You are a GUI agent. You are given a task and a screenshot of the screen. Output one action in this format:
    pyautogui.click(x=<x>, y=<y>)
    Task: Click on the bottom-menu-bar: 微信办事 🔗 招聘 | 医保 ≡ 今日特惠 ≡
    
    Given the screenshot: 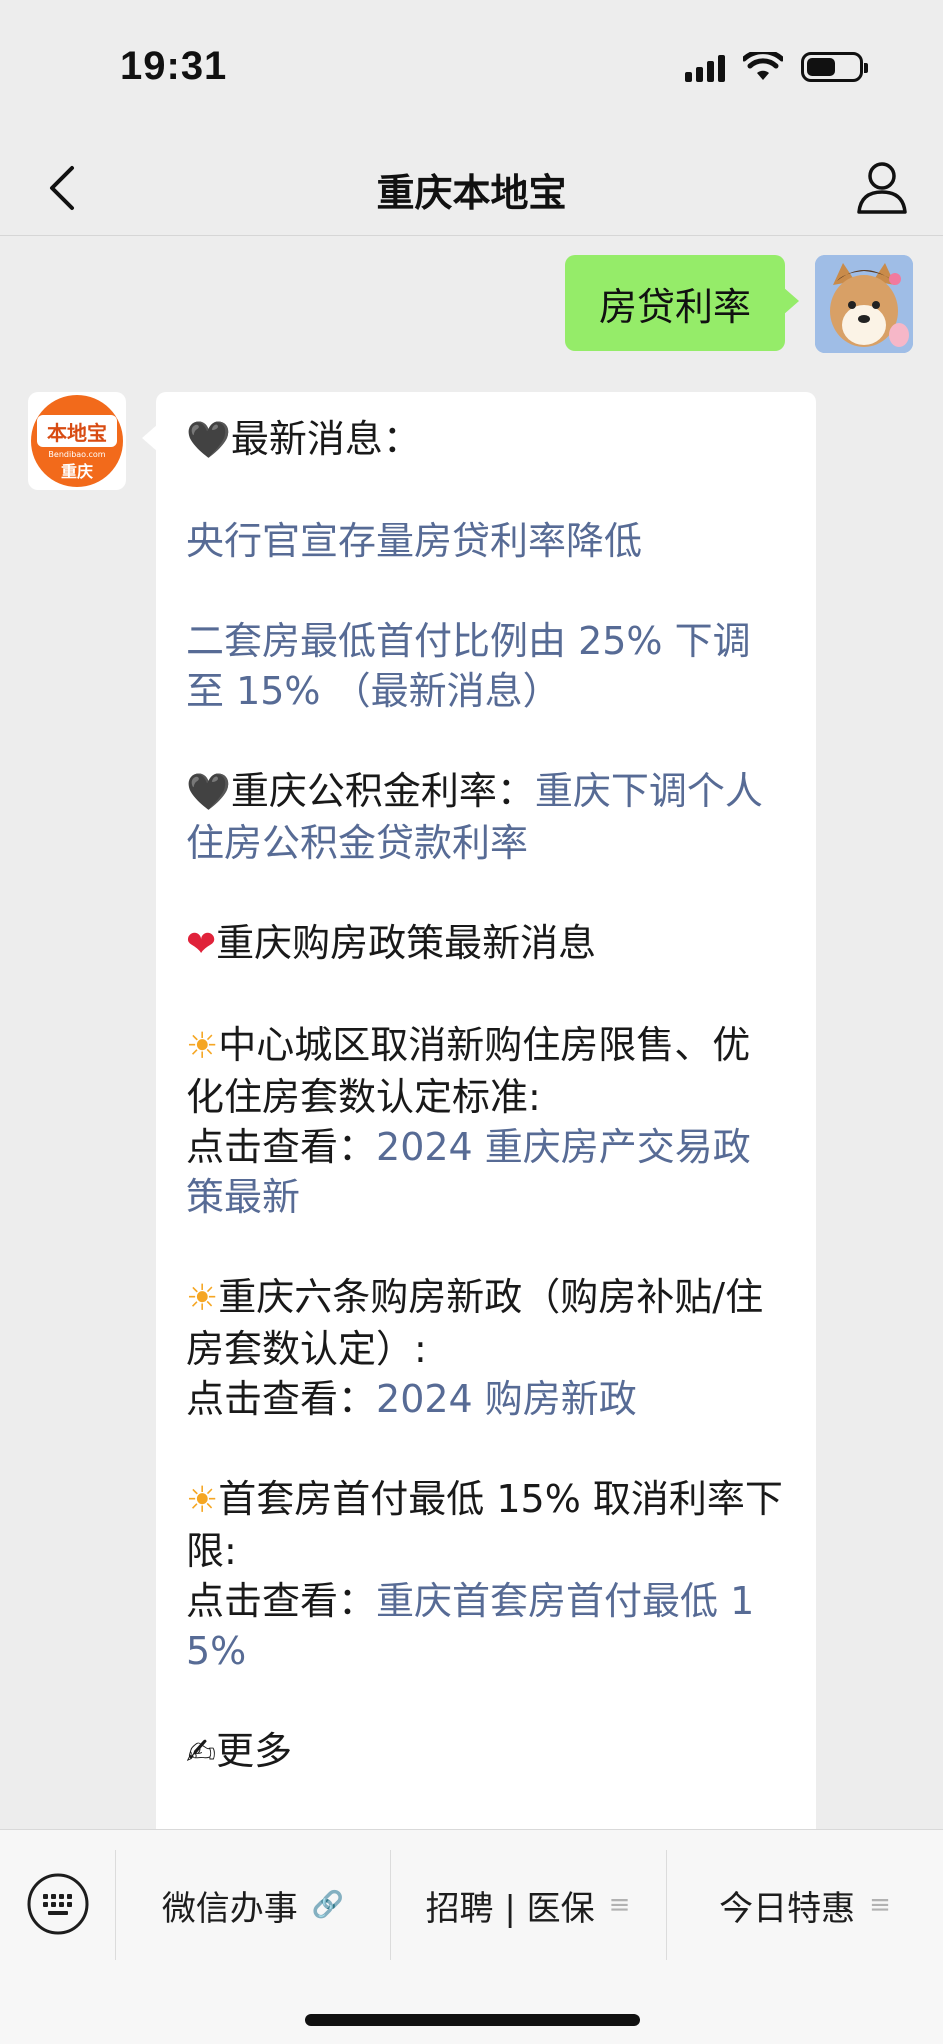 What is the action you would take?
    pyautogui.click(x=471, y=1936)
    